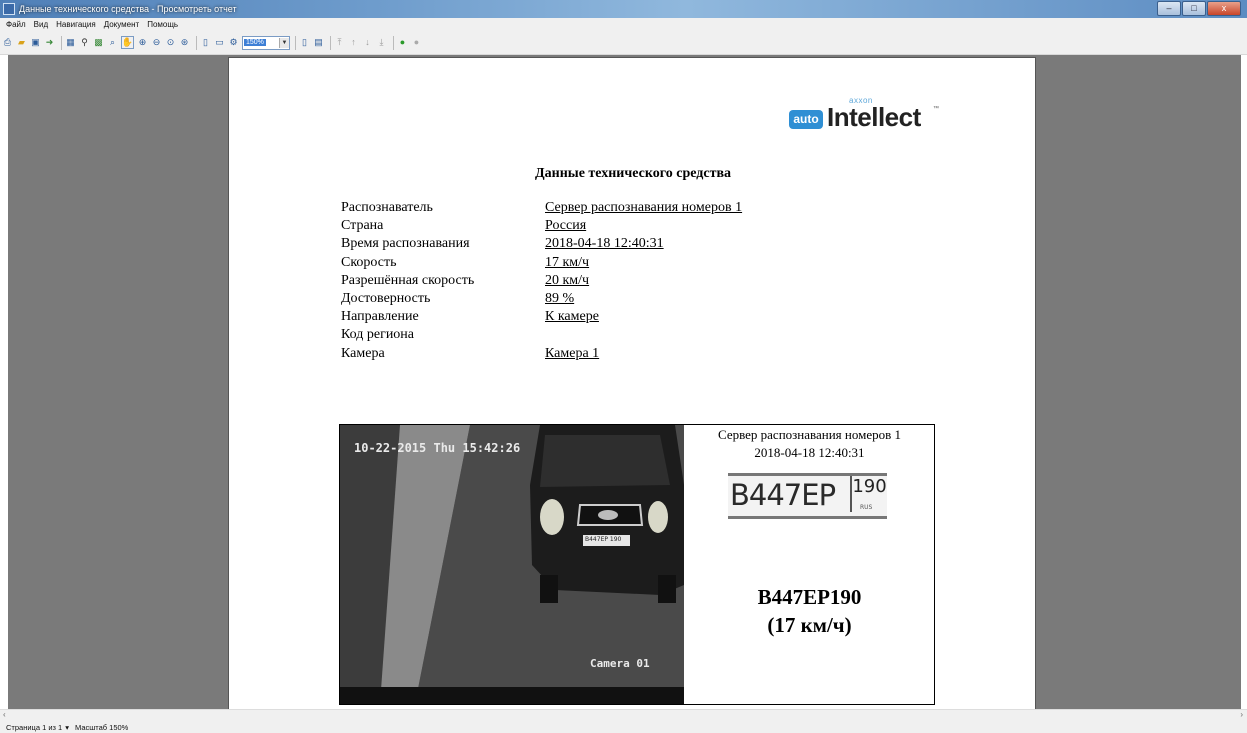 The image size is (1247, 733). What do you see at coordinates (16, 24) in the screenshot?
I see `menu-file: Файл` at bounding box center [16, 24].